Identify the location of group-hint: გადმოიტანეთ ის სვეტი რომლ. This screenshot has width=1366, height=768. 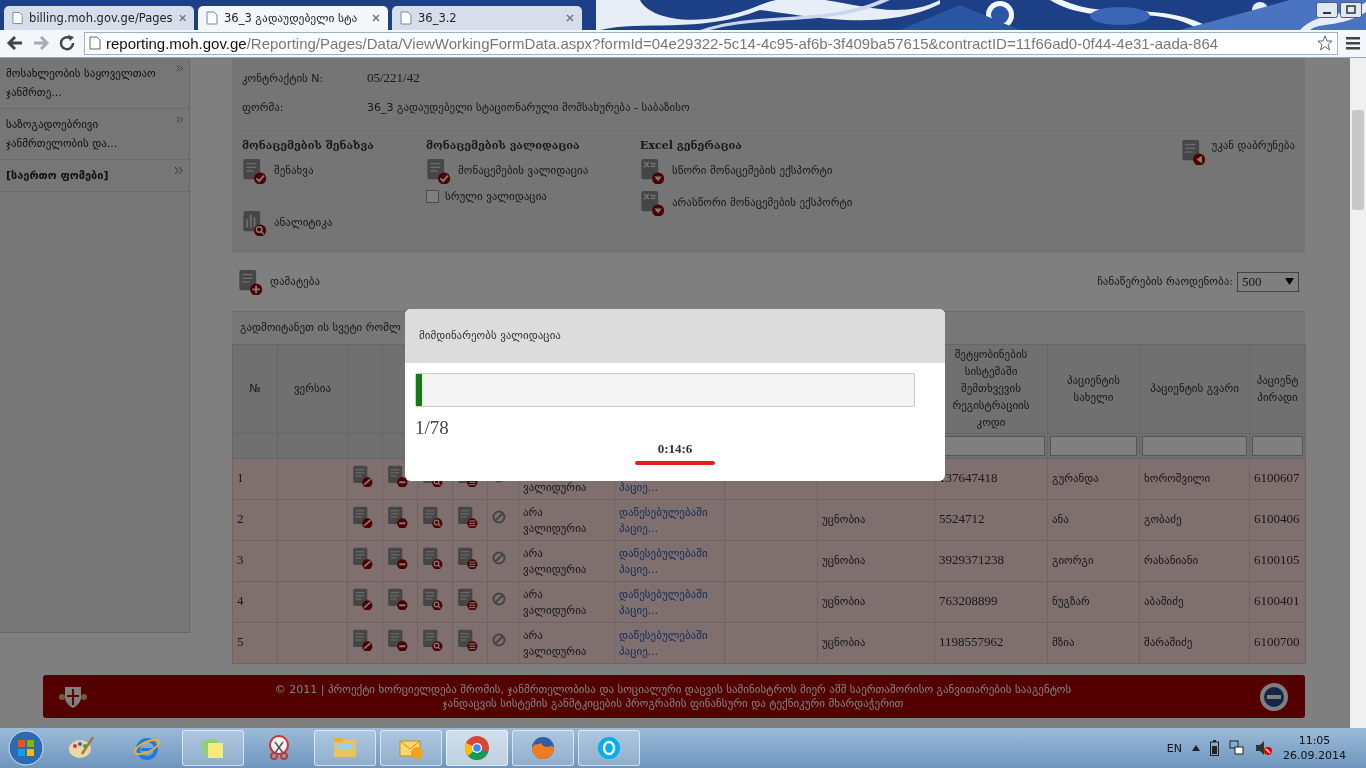
(320, 328).